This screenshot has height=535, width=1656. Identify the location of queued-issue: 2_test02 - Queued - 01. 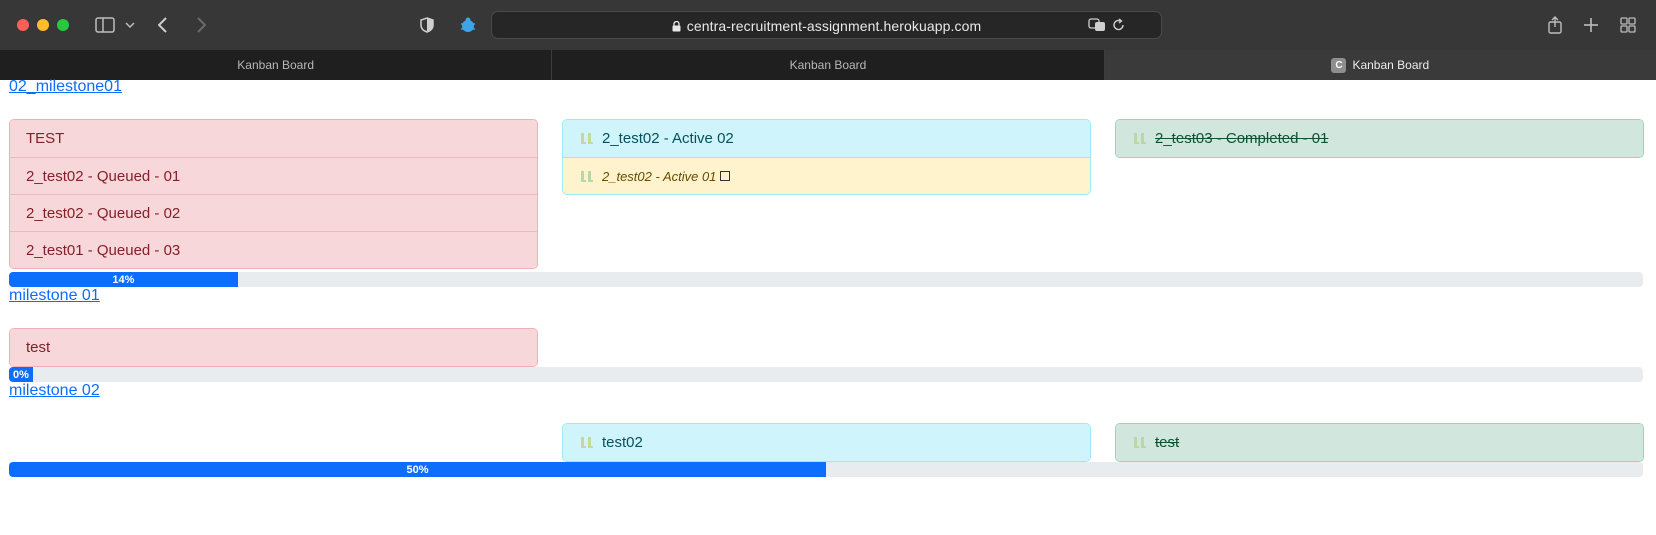
(273, 175).